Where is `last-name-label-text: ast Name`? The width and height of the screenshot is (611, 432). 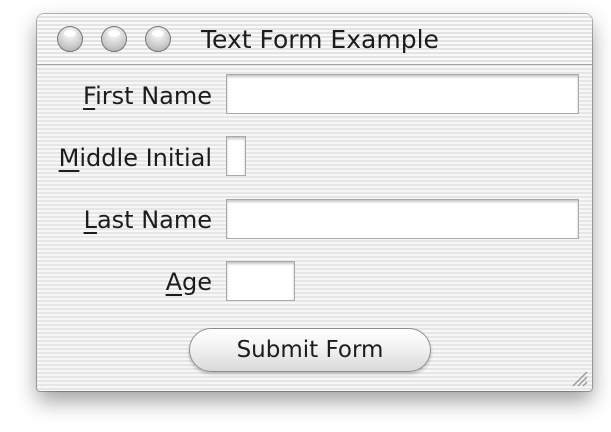 last-name-label-text: ast Name is located at coordinates (154, 220).